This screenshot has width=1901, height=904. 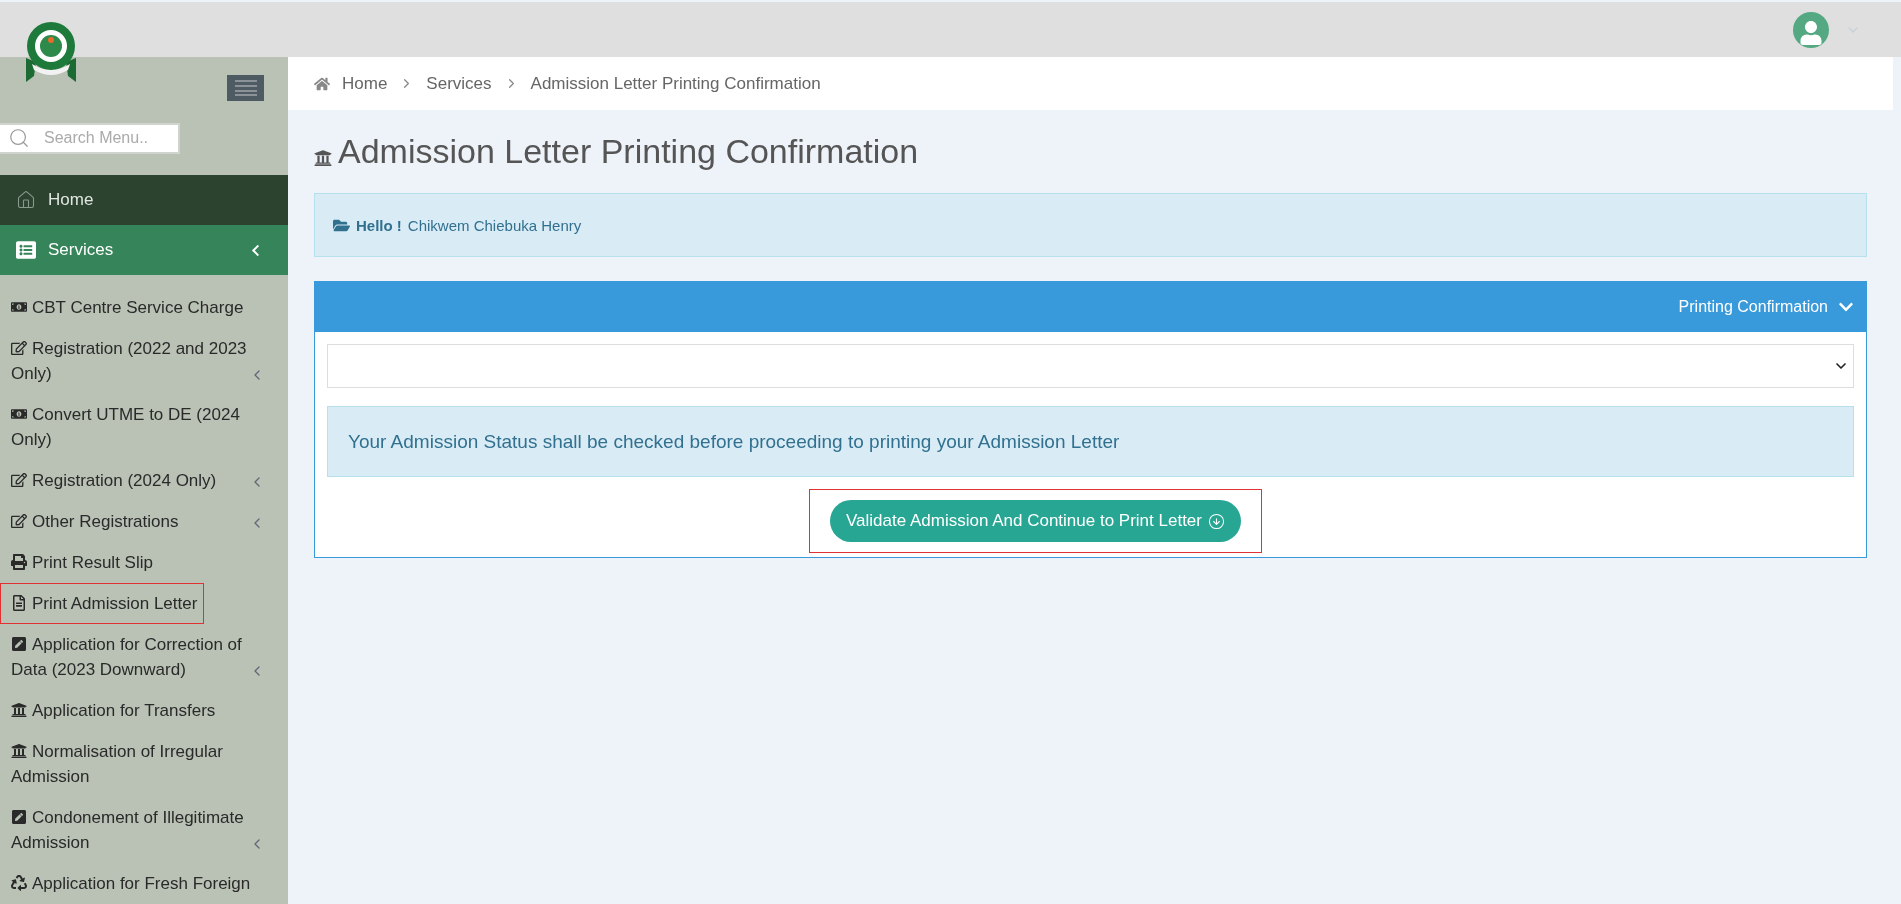 I want to click on menu-item: Convert UTME to DE (2024 Only), so click(x=144, y=427).